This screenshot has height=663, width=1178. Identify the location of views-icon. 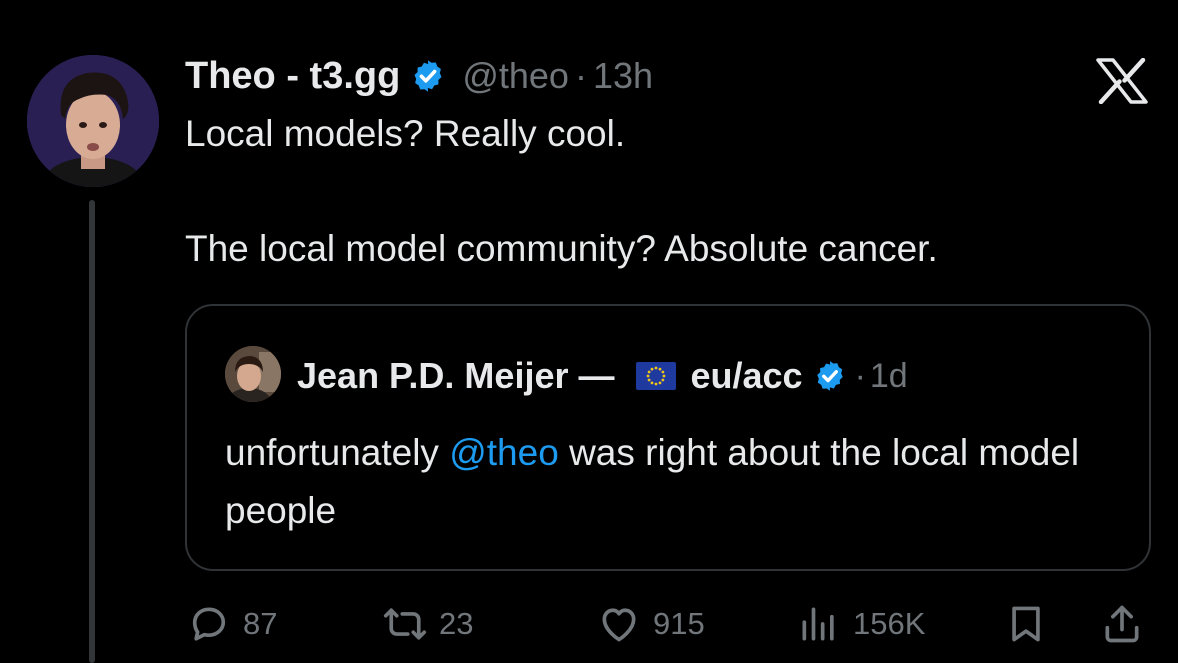
(818, 624).